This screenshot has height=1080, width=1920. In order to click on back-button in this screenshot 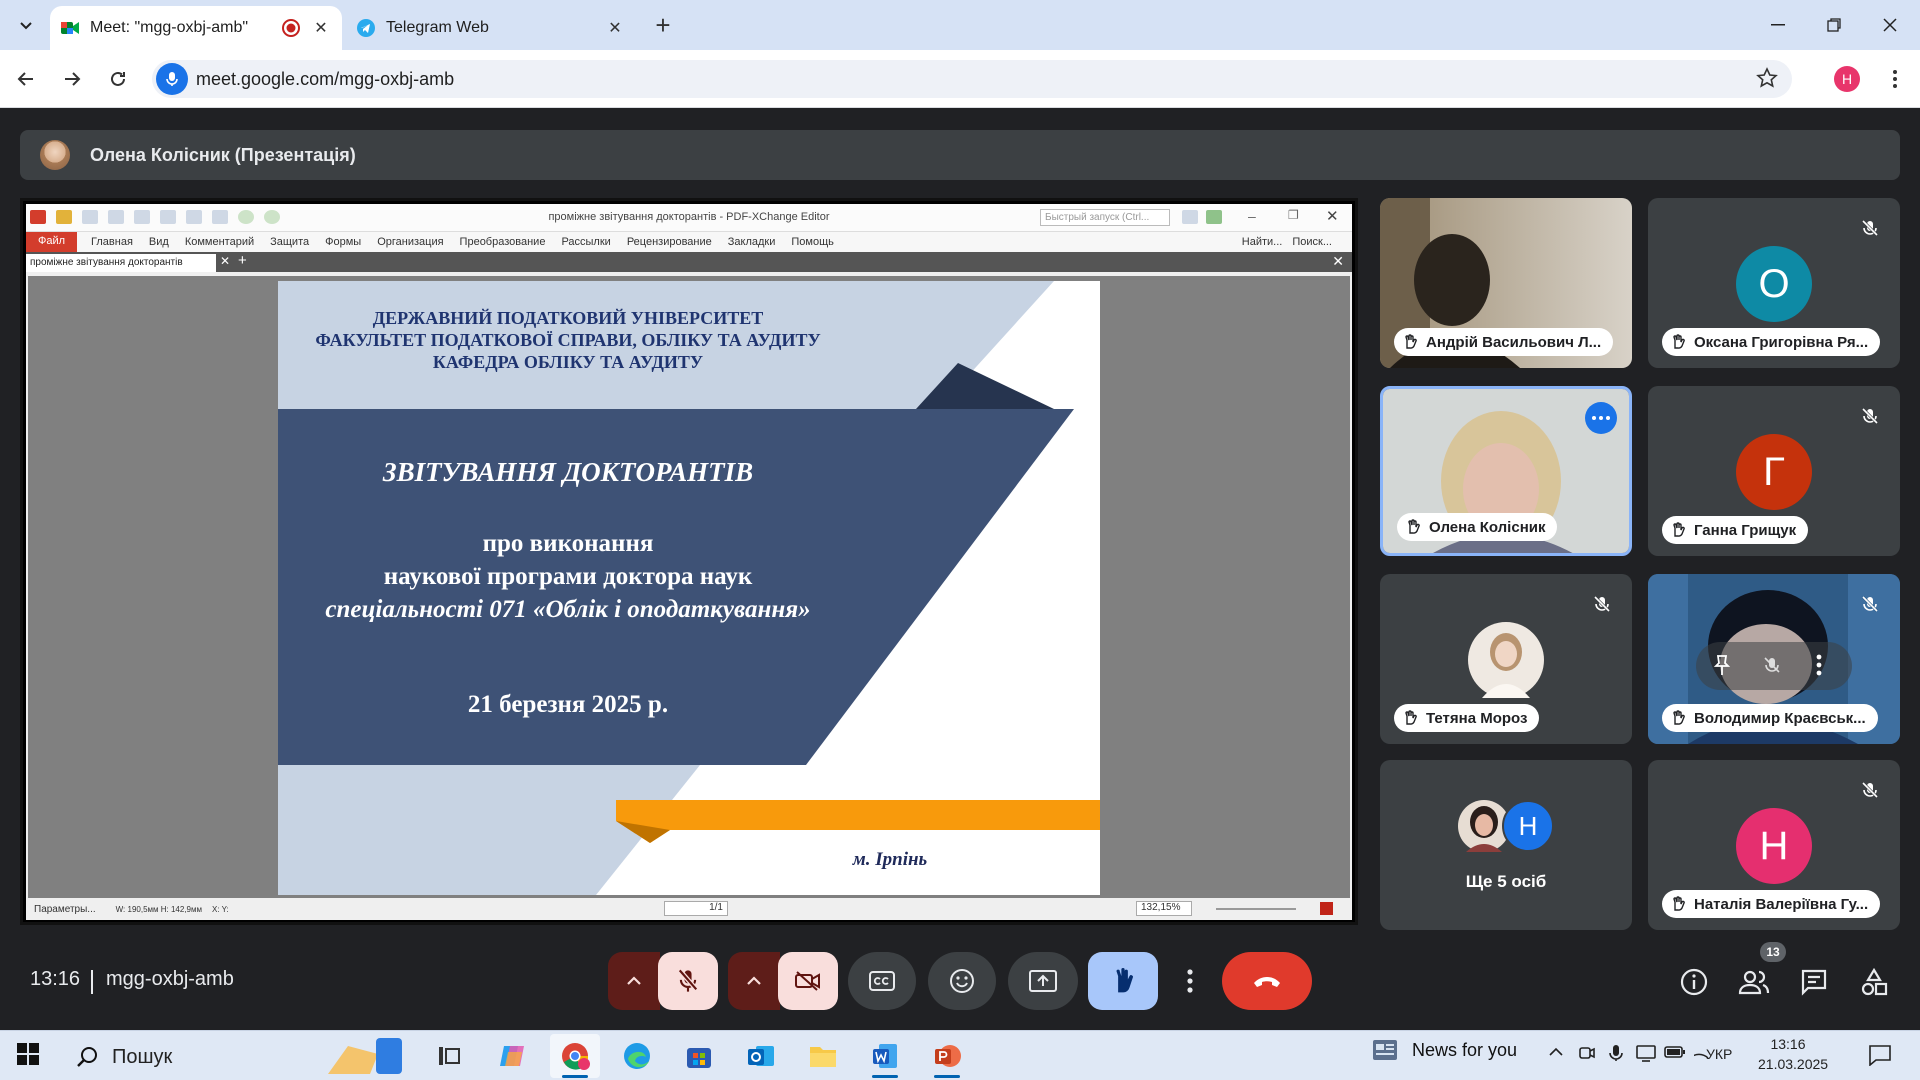, I will do `click(26, 79)`.